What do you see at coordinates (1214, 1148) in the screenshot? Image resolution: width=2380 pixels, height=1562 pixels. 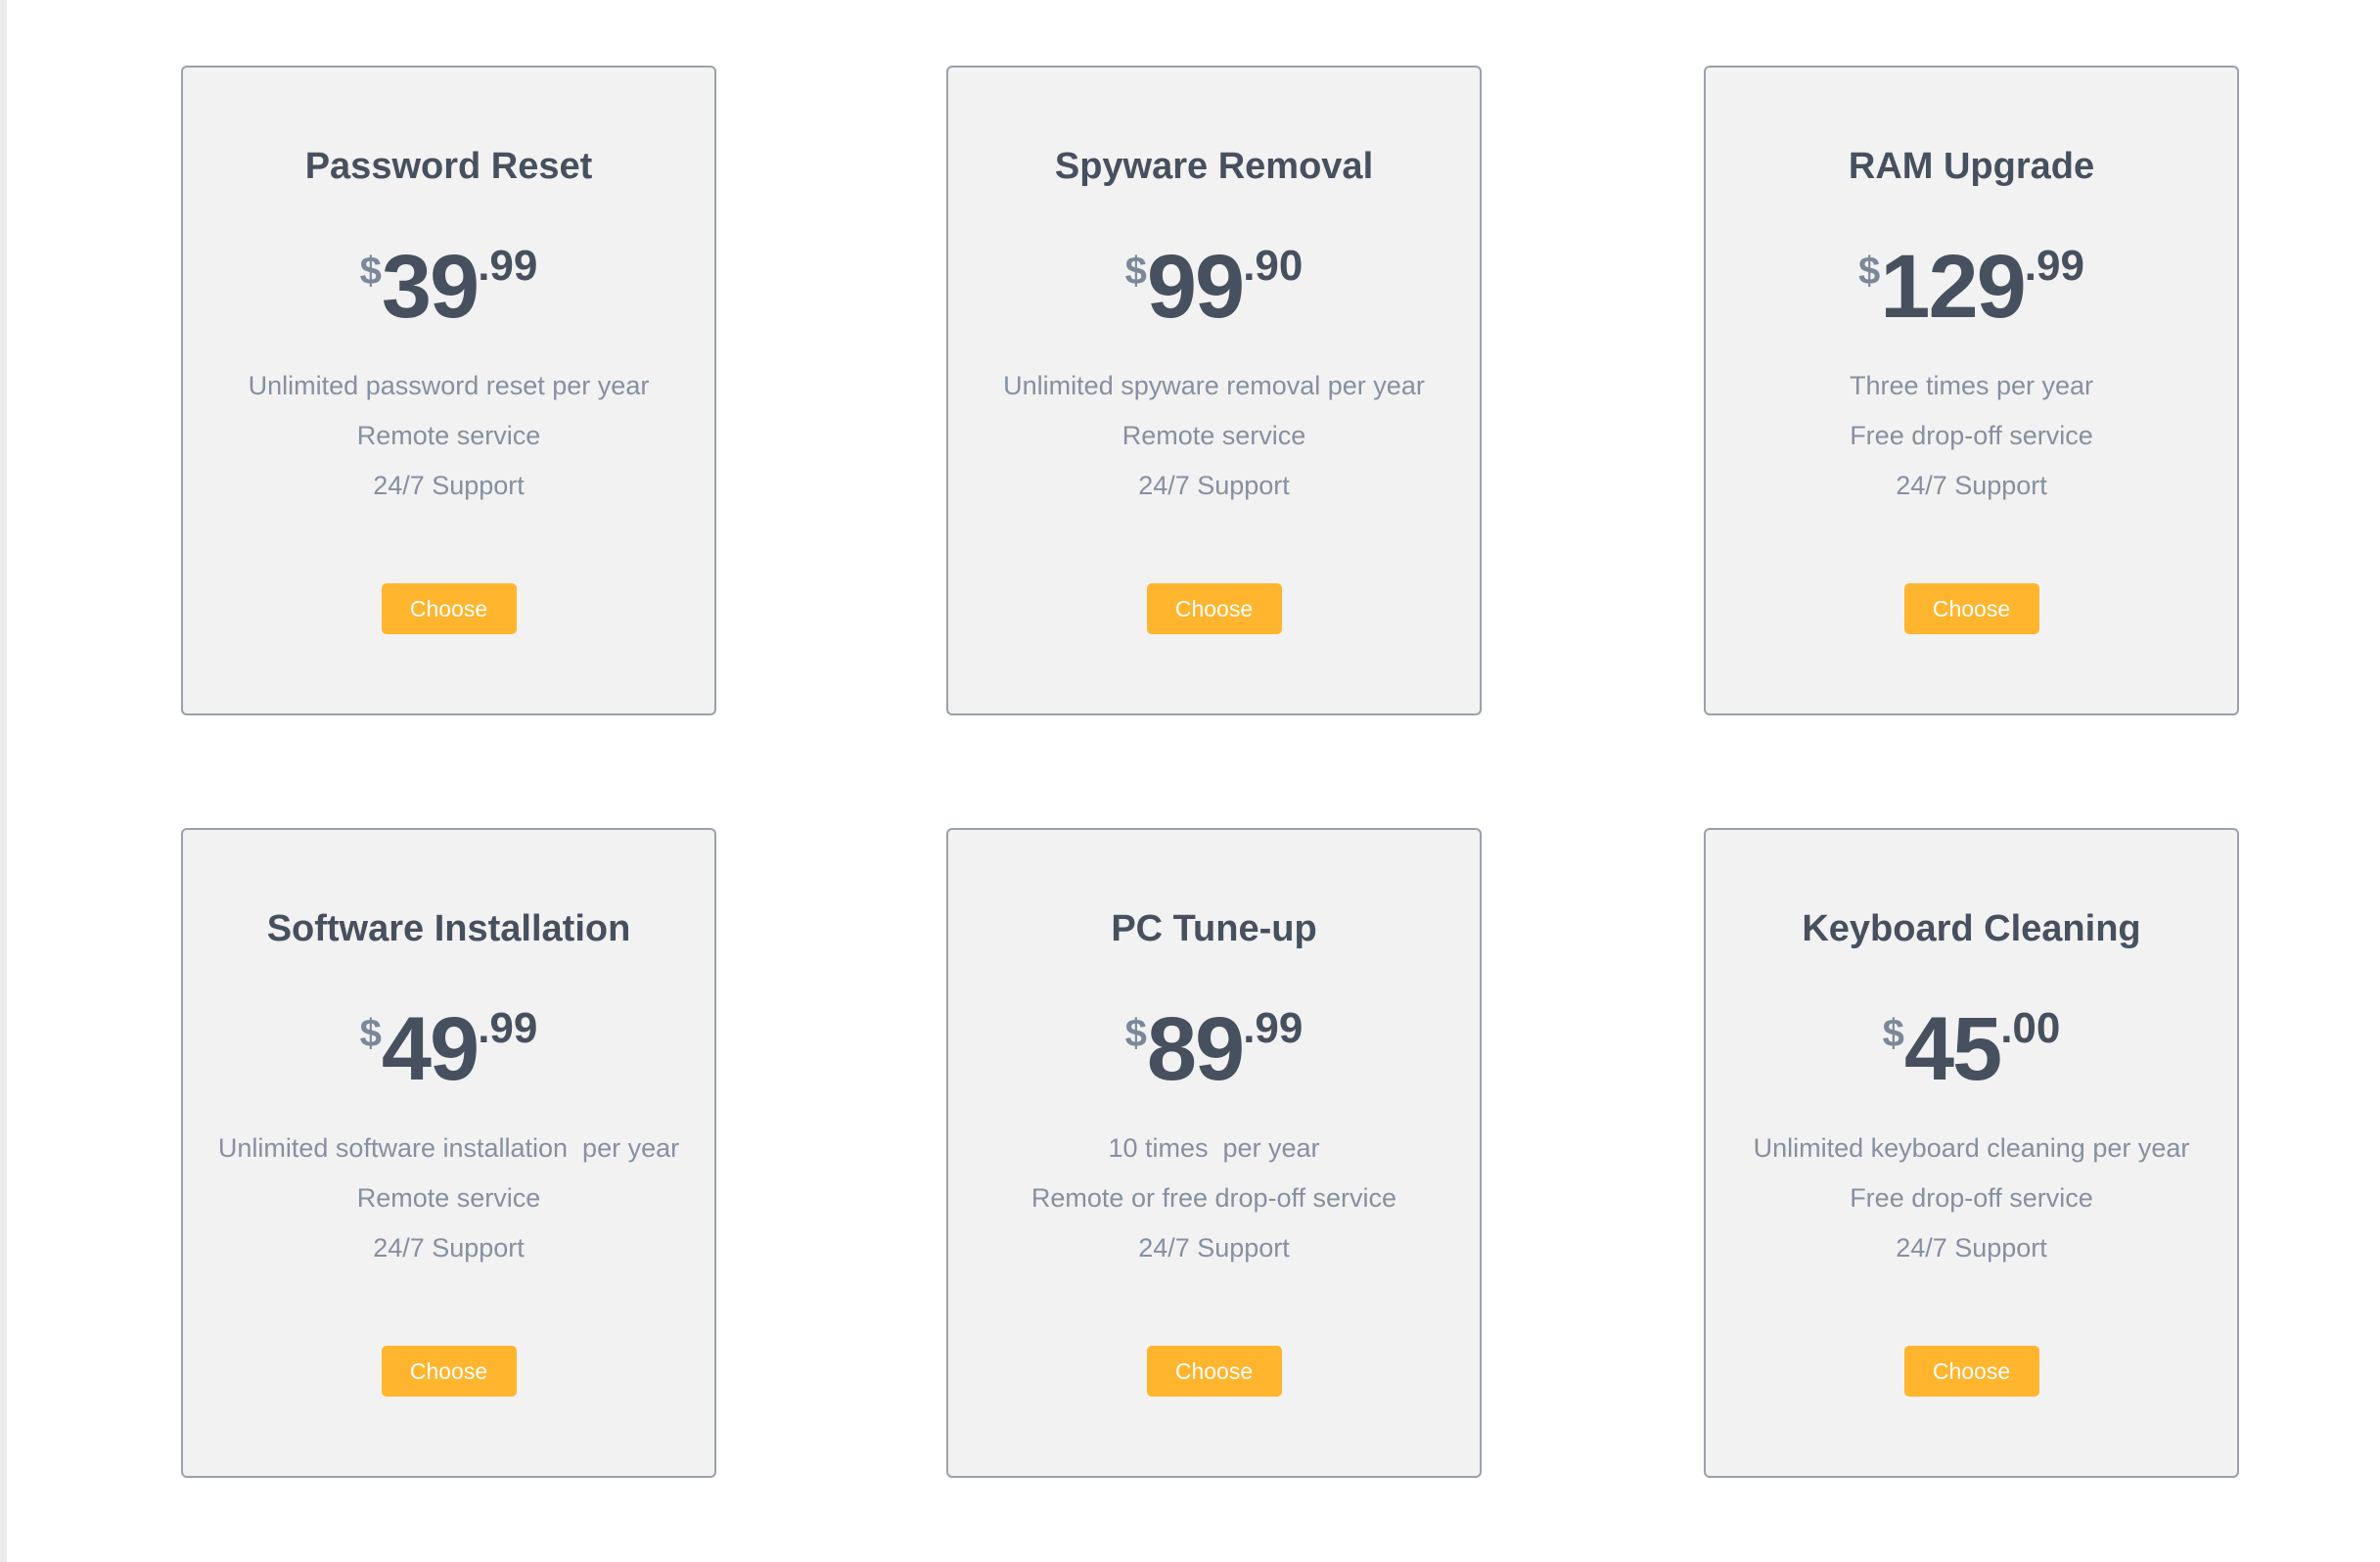 I see `feature-item: 10 times per year` at bounding box center [1214, 1148].